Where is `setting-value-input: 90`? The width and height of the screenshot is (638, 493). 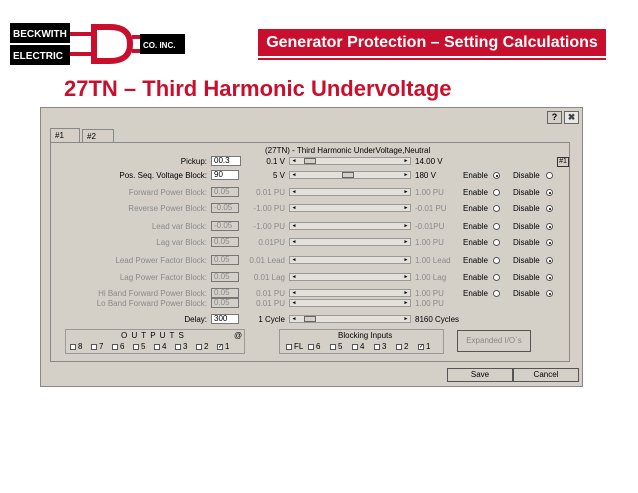
setting-value-input: 90 is located at coordinates (225, 175).